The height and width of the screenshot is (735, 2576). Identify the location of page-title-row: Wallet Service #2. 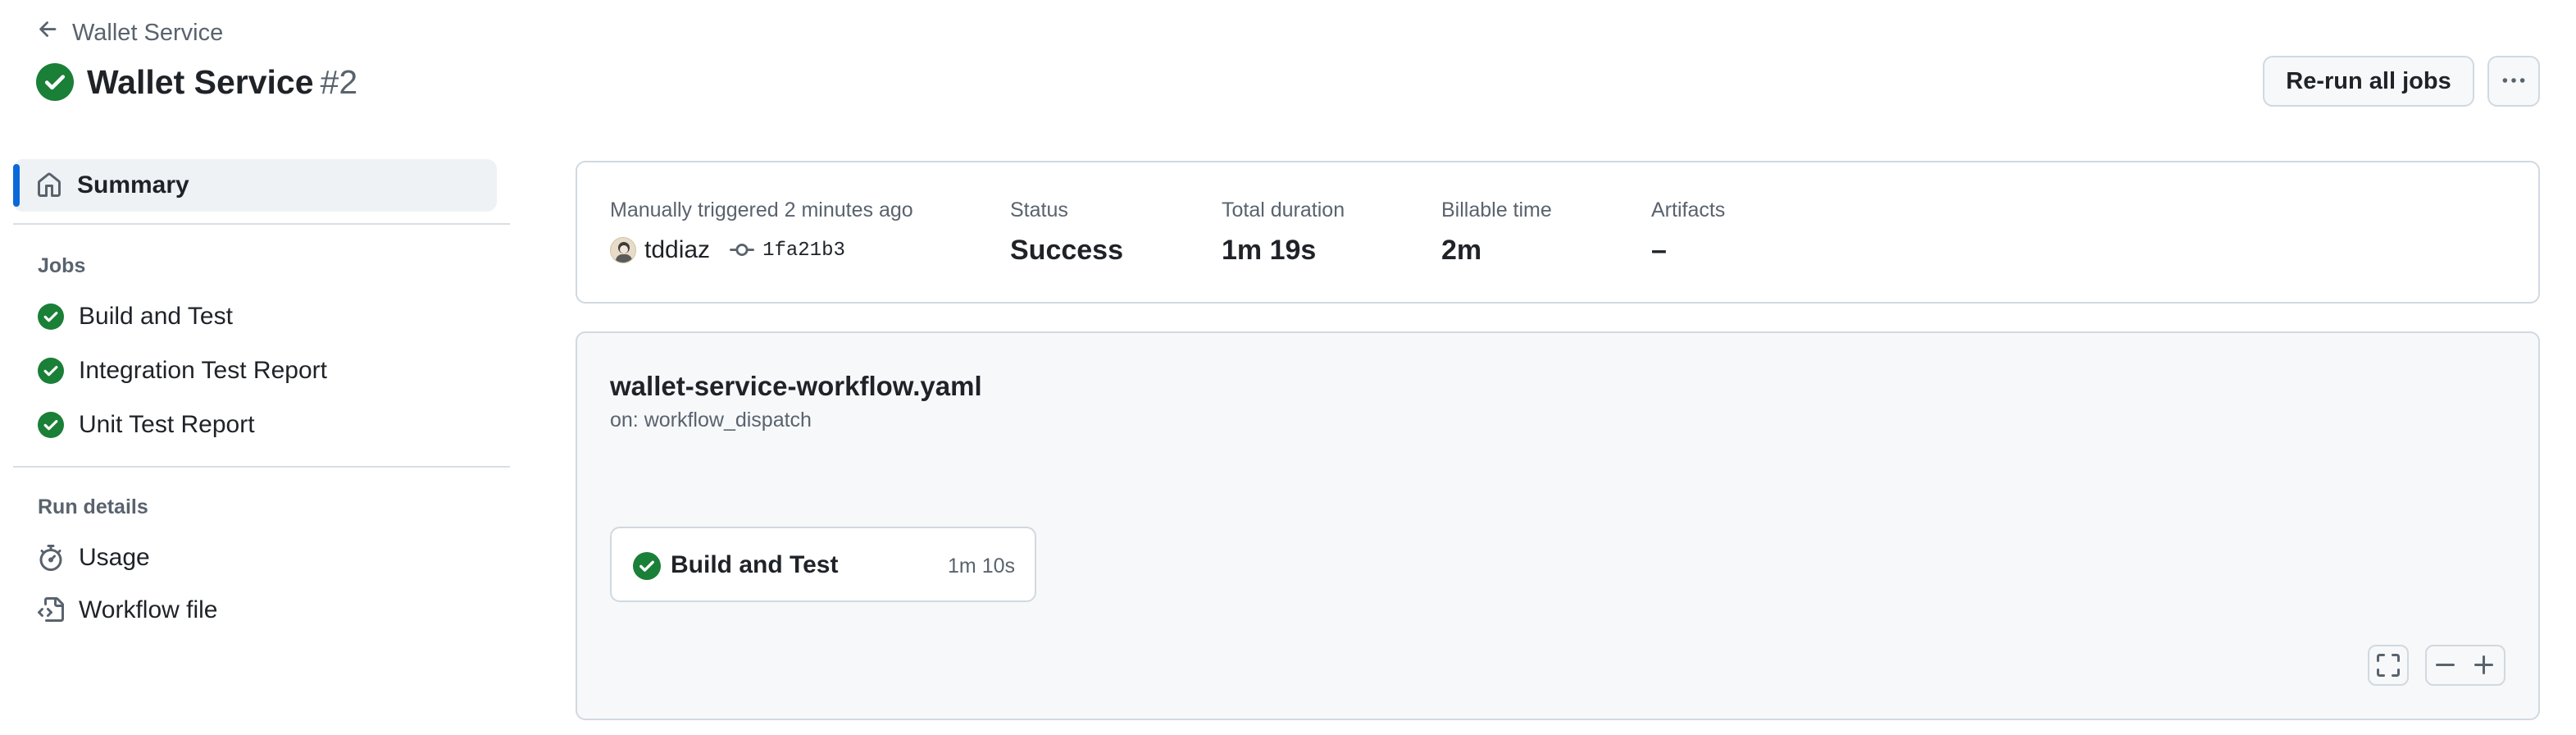
(196, 82).